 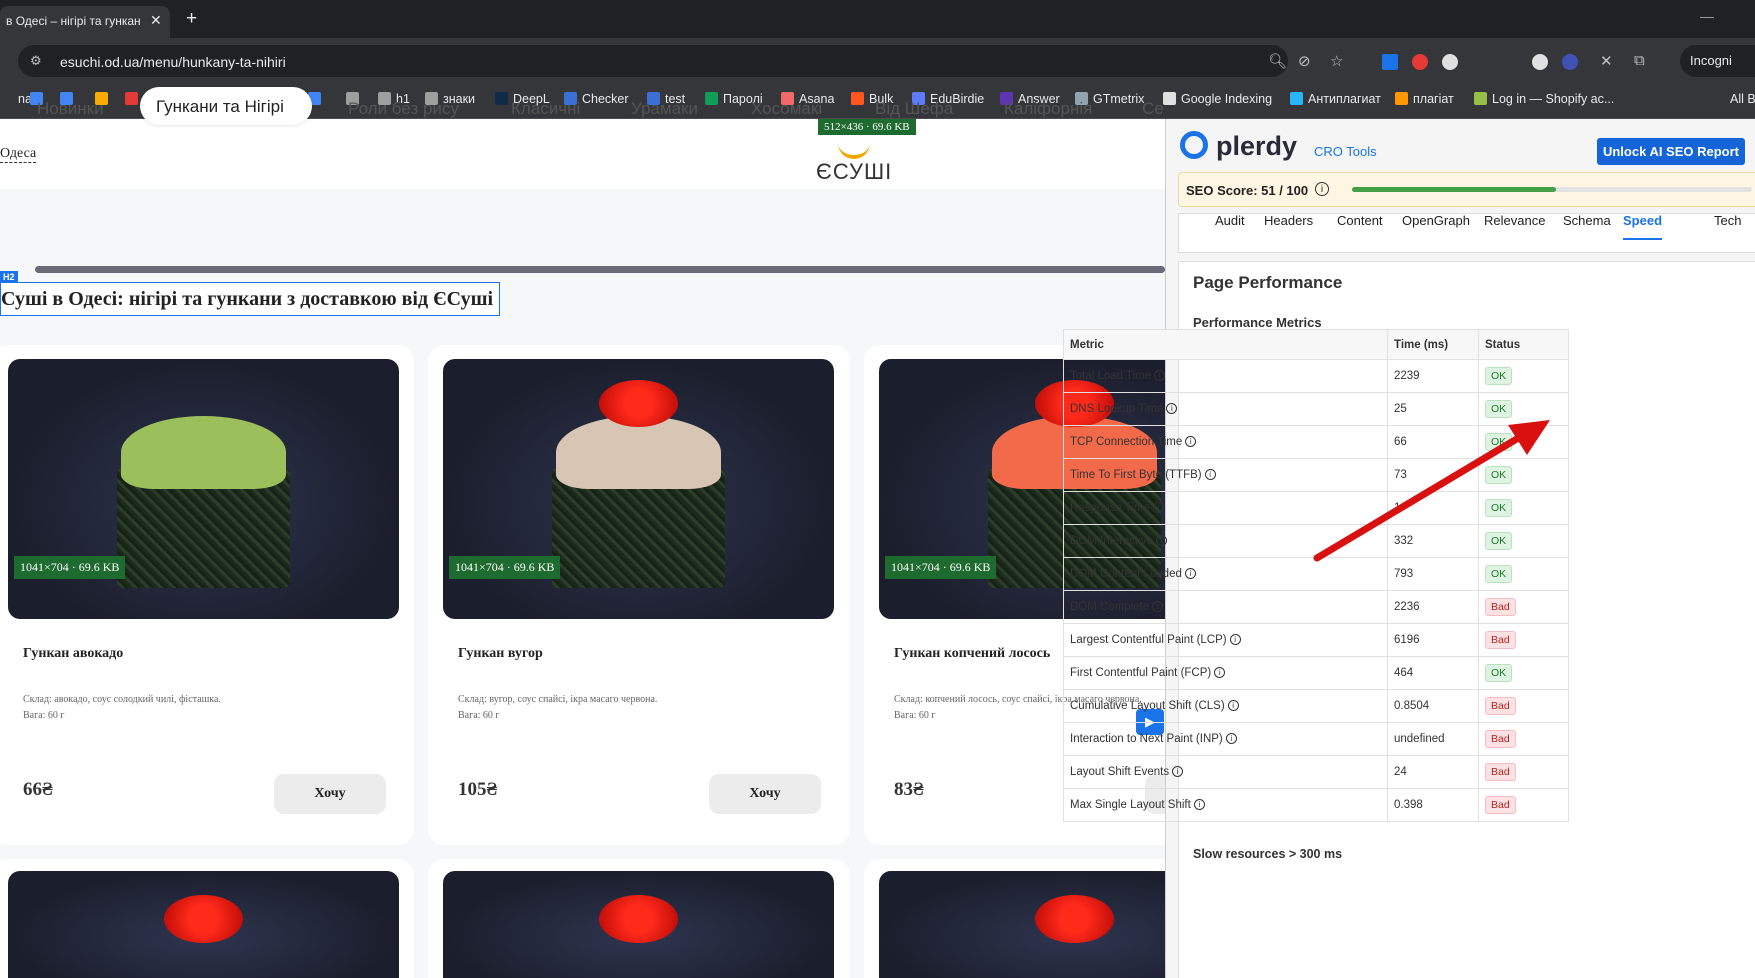 What do you see at coordinates (914, 109) in the screenshot?
I see `category-item: Від Шефа` at bounding box center [914, 109].